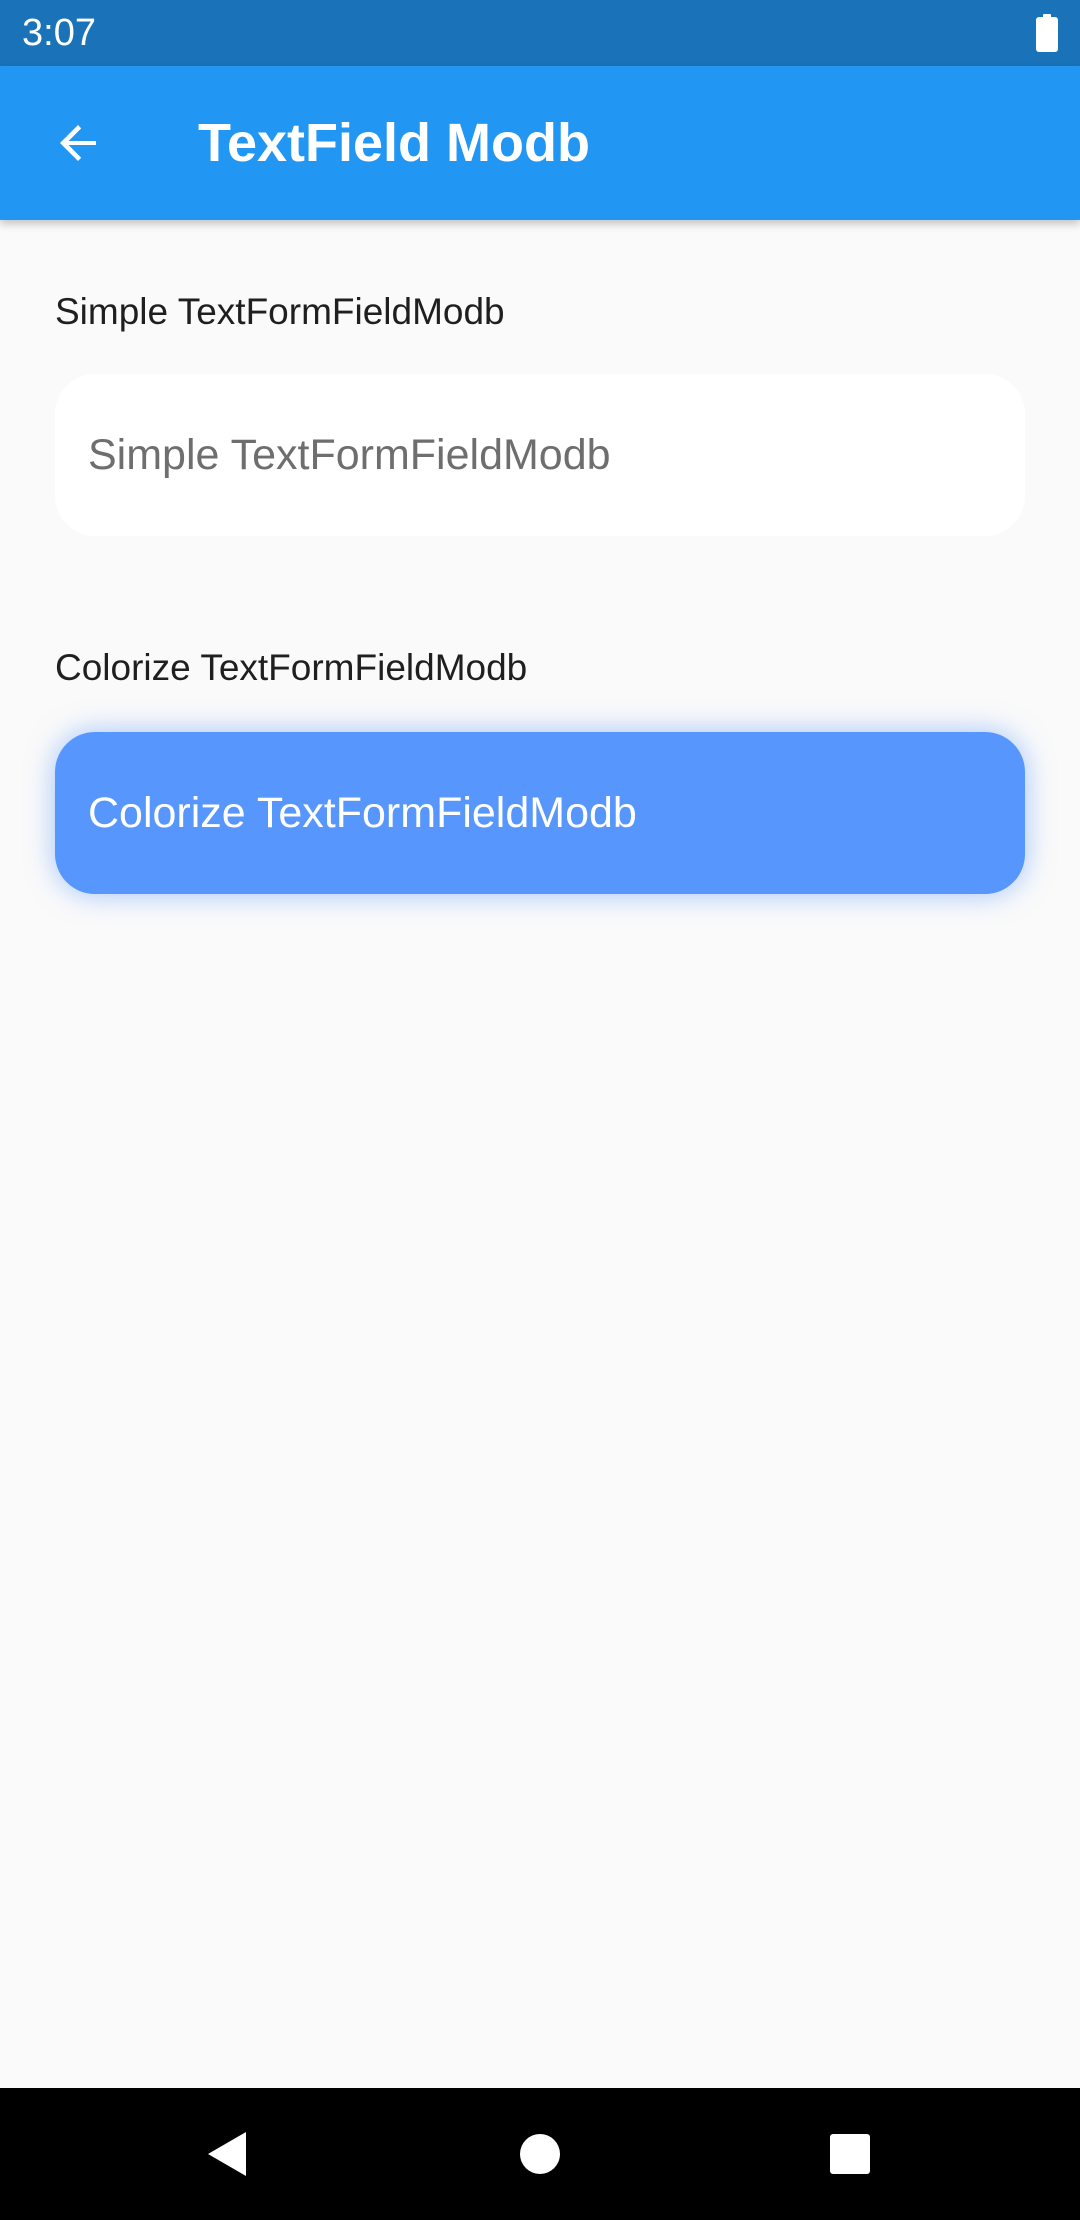 The width and height of the screenshot is (1080, 2220). I want to click on arrow-back-icon, so click(78, 143).